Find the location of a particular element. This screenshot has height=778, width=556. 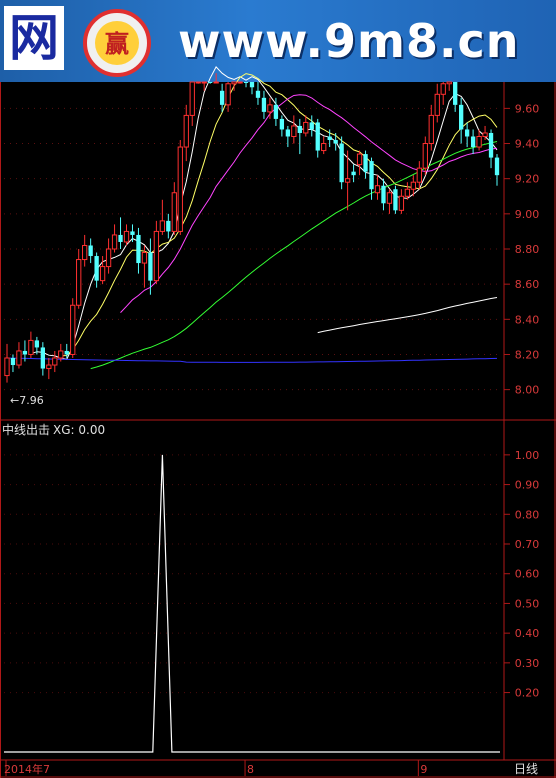

price-tick-label: 8.80 is located at coordinates (527, 249).